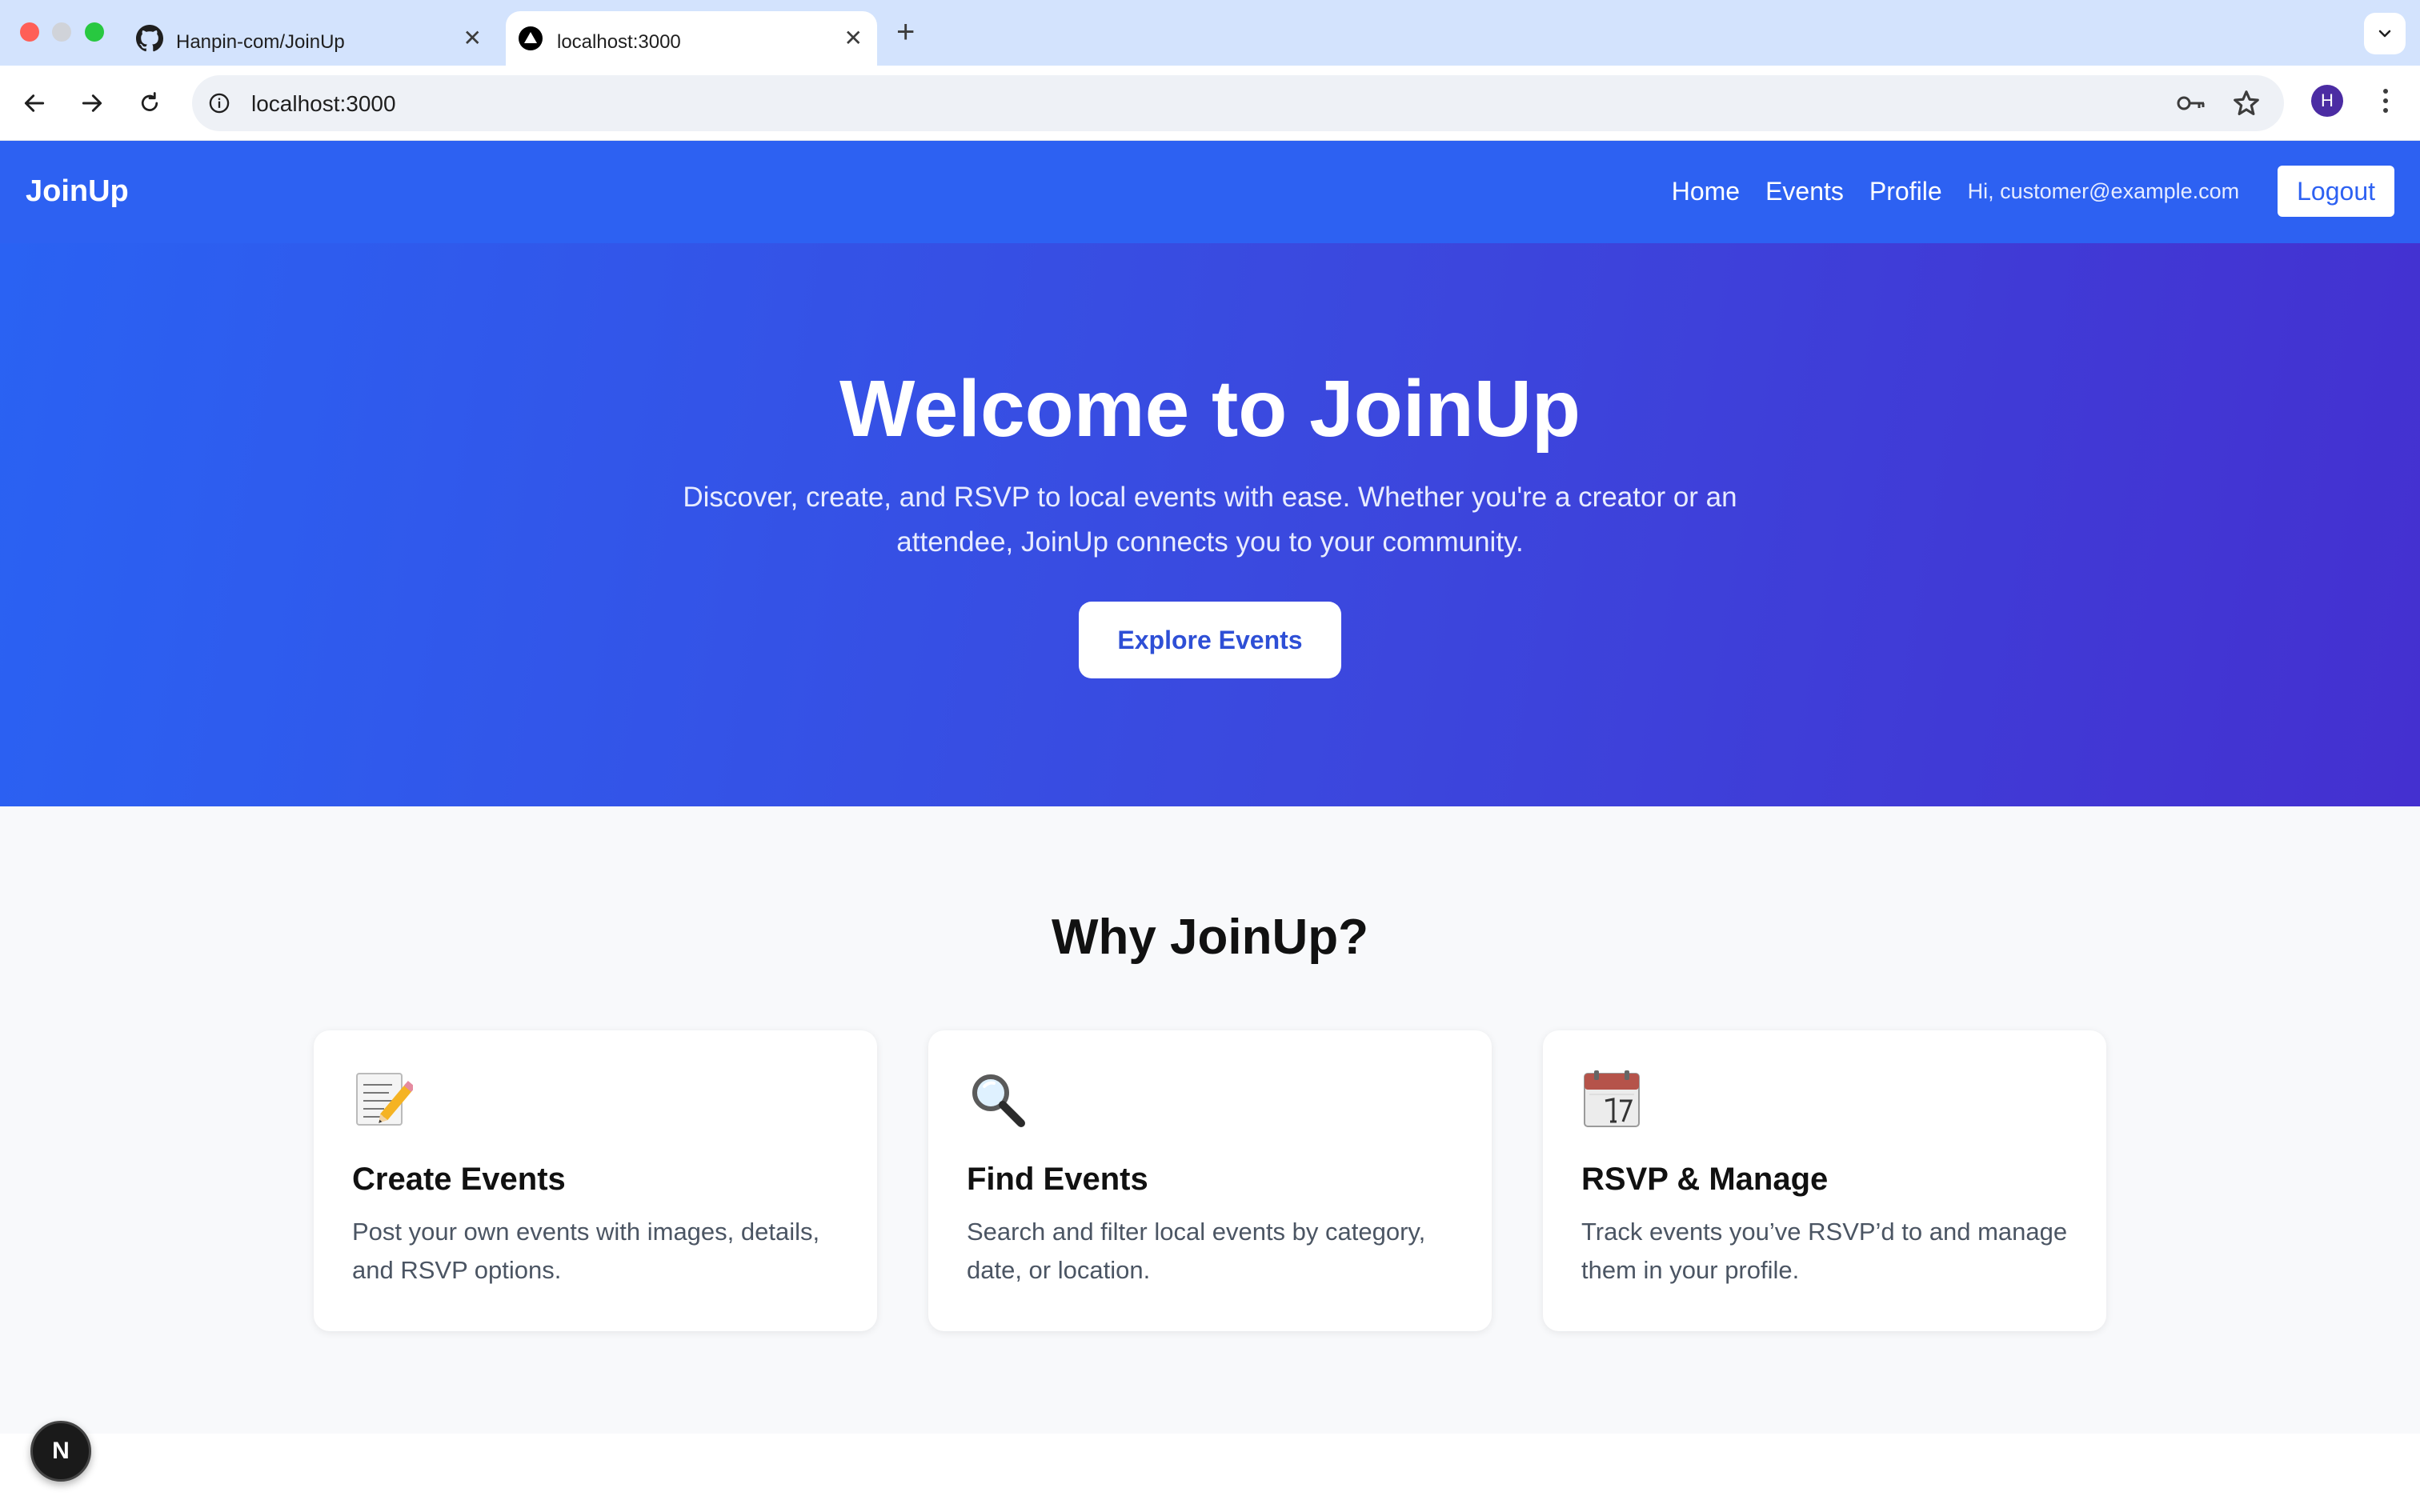  What do you see at coordinates (1210, 640) in the screenshot?
I see `explore-events-button: Explore Events` at bounding box center [1210, 640].